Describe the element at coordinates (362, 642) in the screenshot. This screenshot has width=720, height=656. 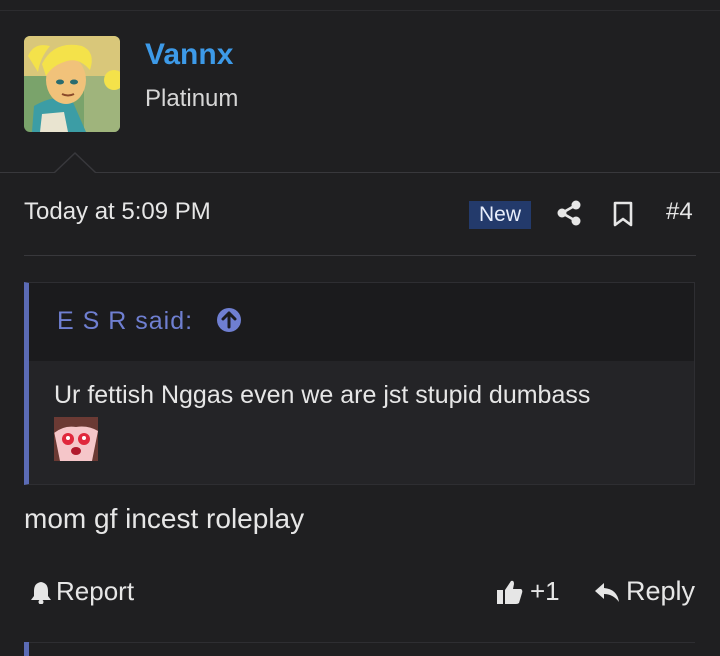
I see `next-quote-border` at that location.